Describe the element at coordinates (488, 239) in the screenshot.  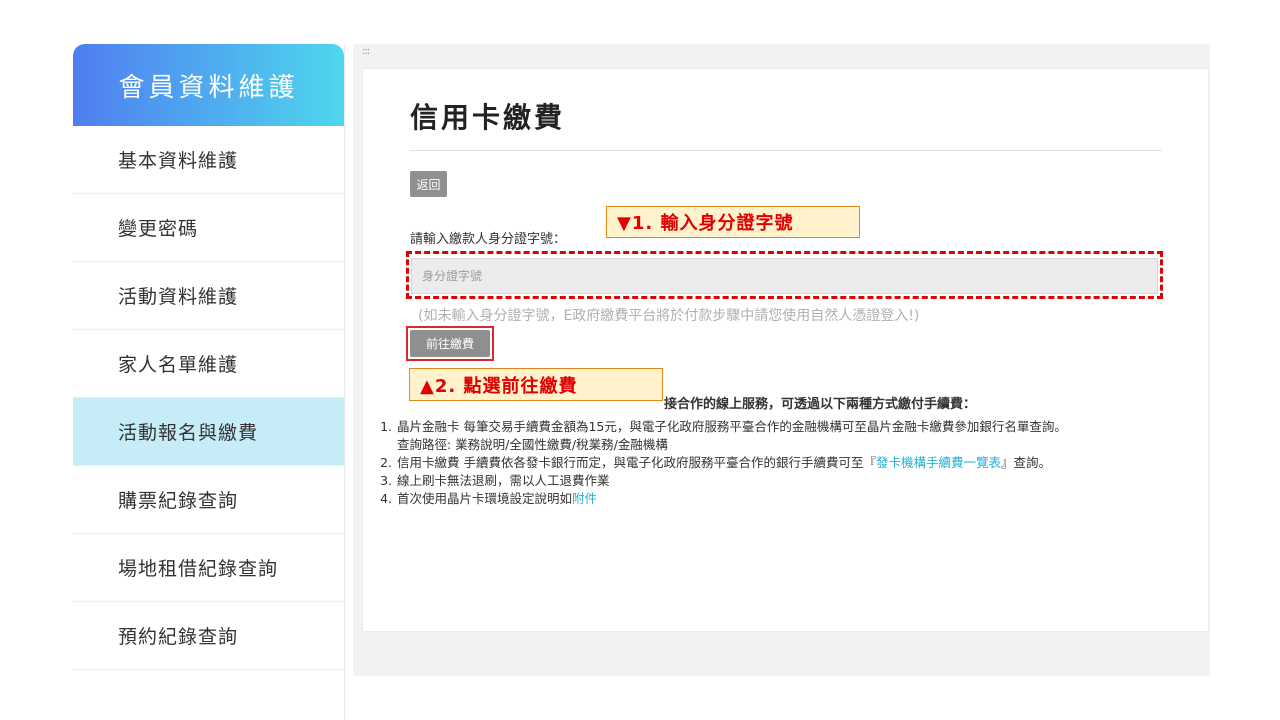
I see `id-label: 請輸入繳款人身分證字號：` at that location.